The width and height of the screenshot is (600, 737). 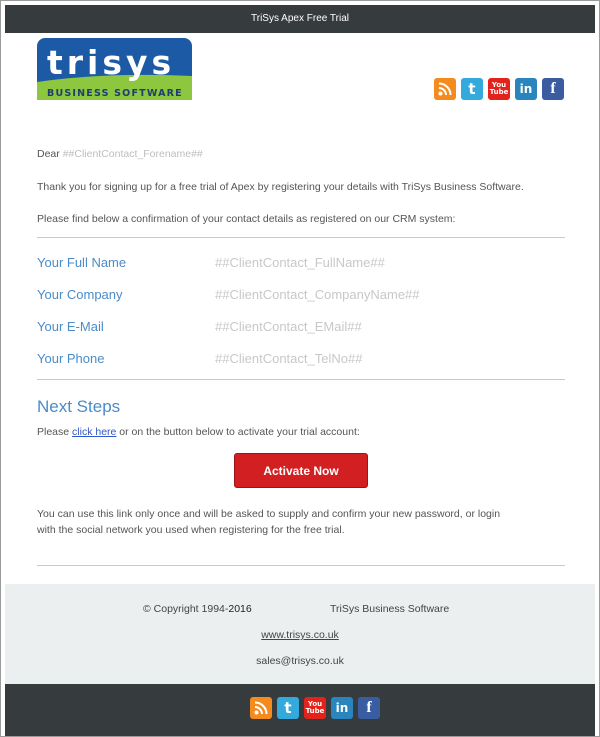 What do you see at coordinates (115, 93) in the screenshot?
I see `logo-tagline: BUSINESS SOFTWARE` at bounding box center [115, 93].